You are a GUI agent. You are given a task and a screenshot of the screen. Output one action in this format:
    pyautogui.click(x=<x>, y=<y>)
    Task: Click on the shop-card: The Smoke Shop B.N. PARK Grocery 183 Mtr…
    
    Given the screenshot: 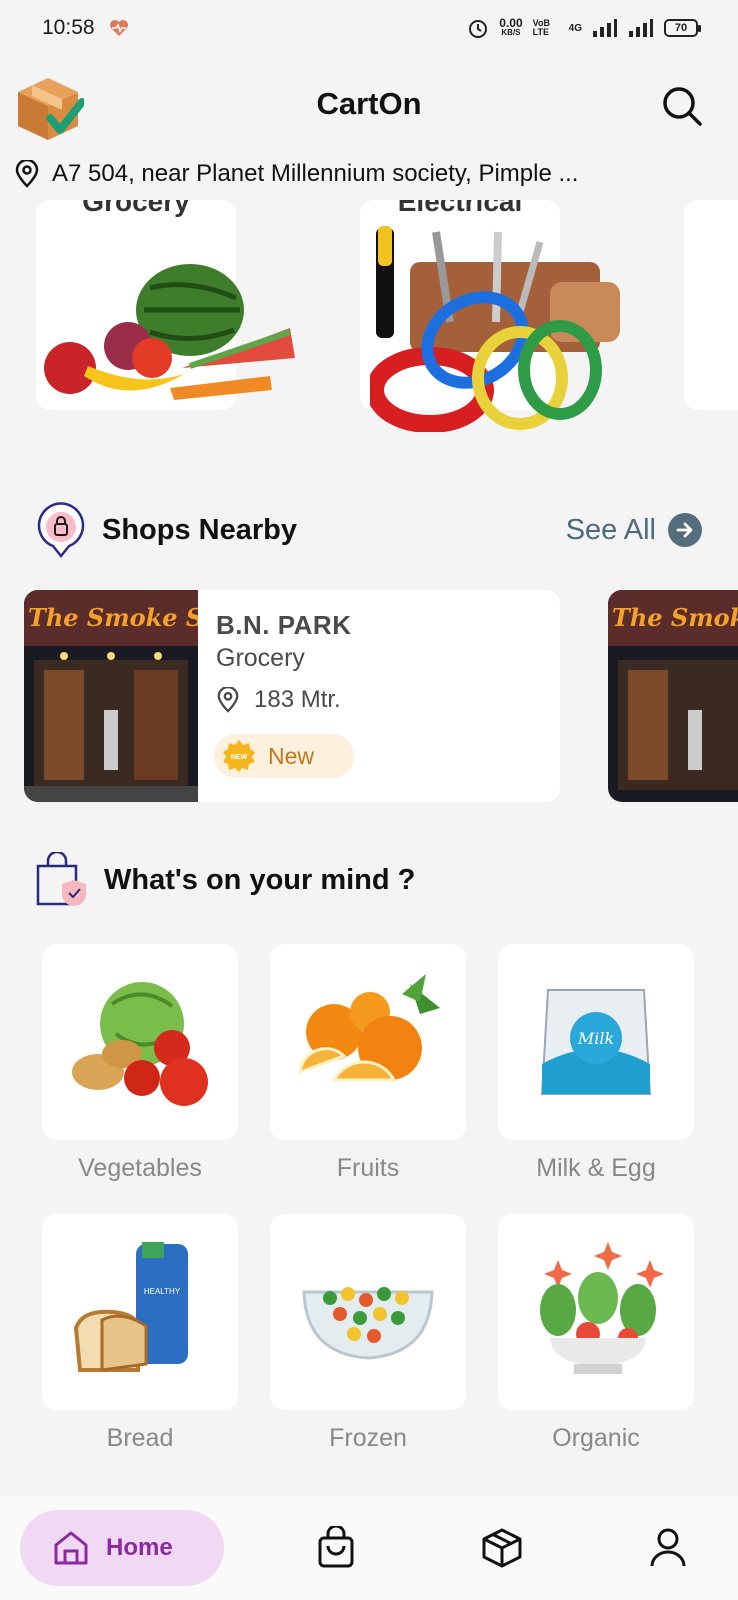 What is the action you would take?
    pyautogui.click(x=292, y=696)
    